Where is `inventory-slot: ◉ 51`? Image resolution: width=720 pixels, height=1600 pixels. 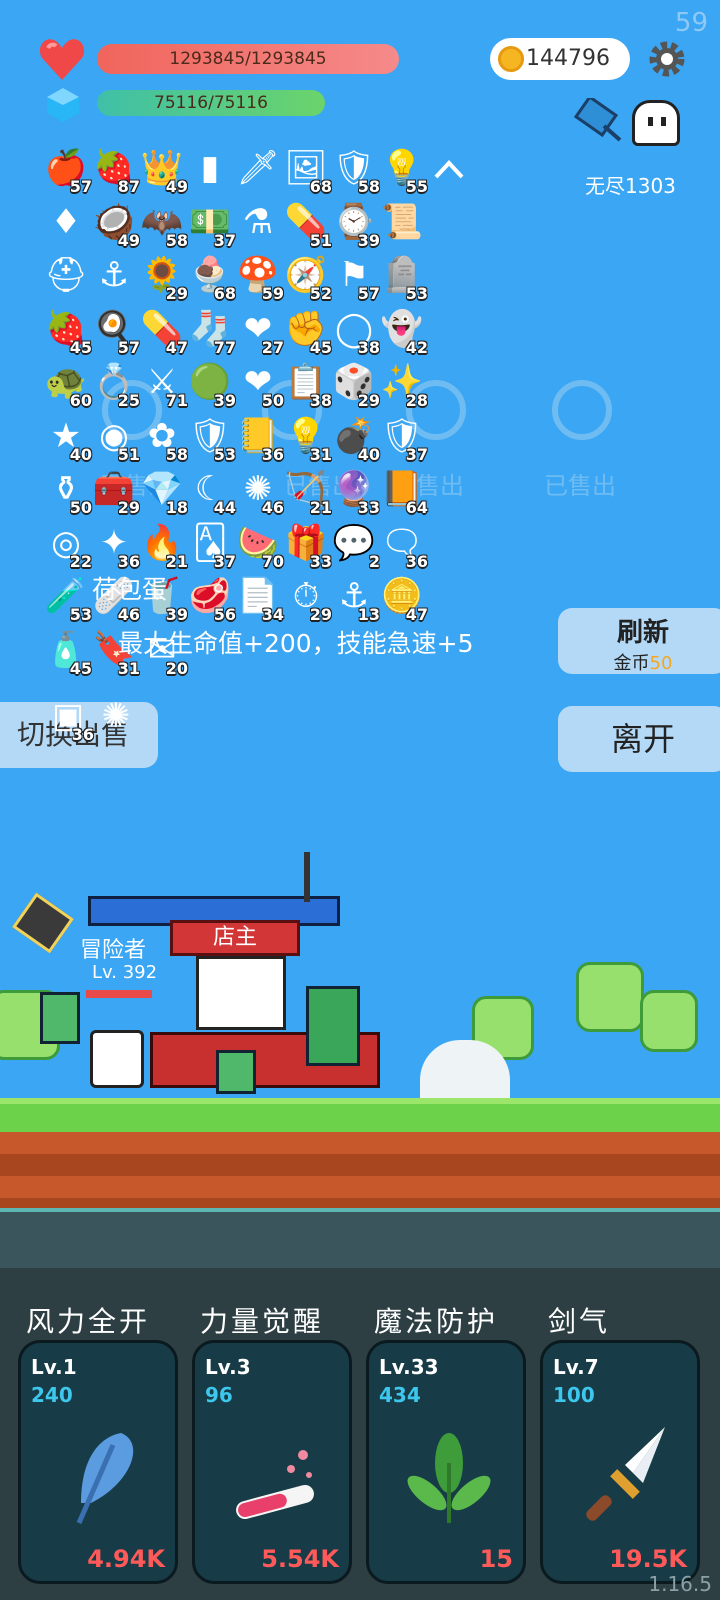
inventory-slot: ◉ 51 is located at coordinates (115, 441).